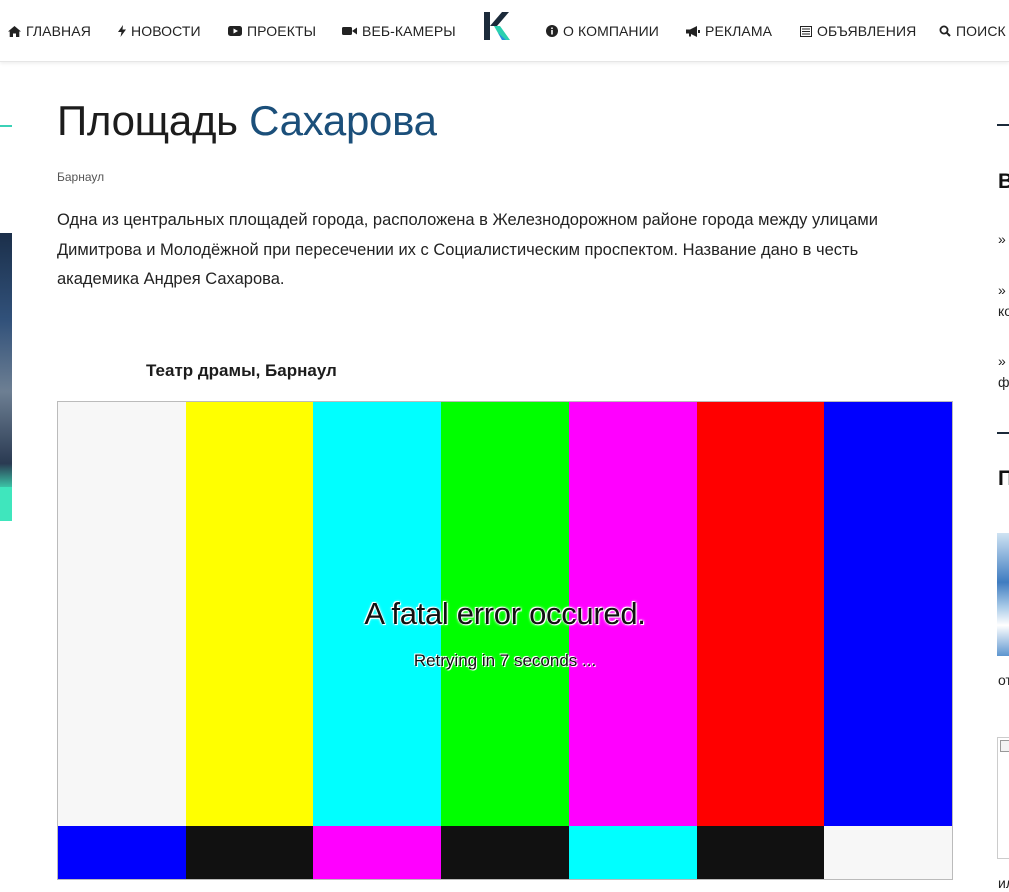 The height and width of the screenshot is (892, 1009). Describe the element at coordinates (611, 31) in the screenshot. I see `nav-item-label: О компании` at that location.